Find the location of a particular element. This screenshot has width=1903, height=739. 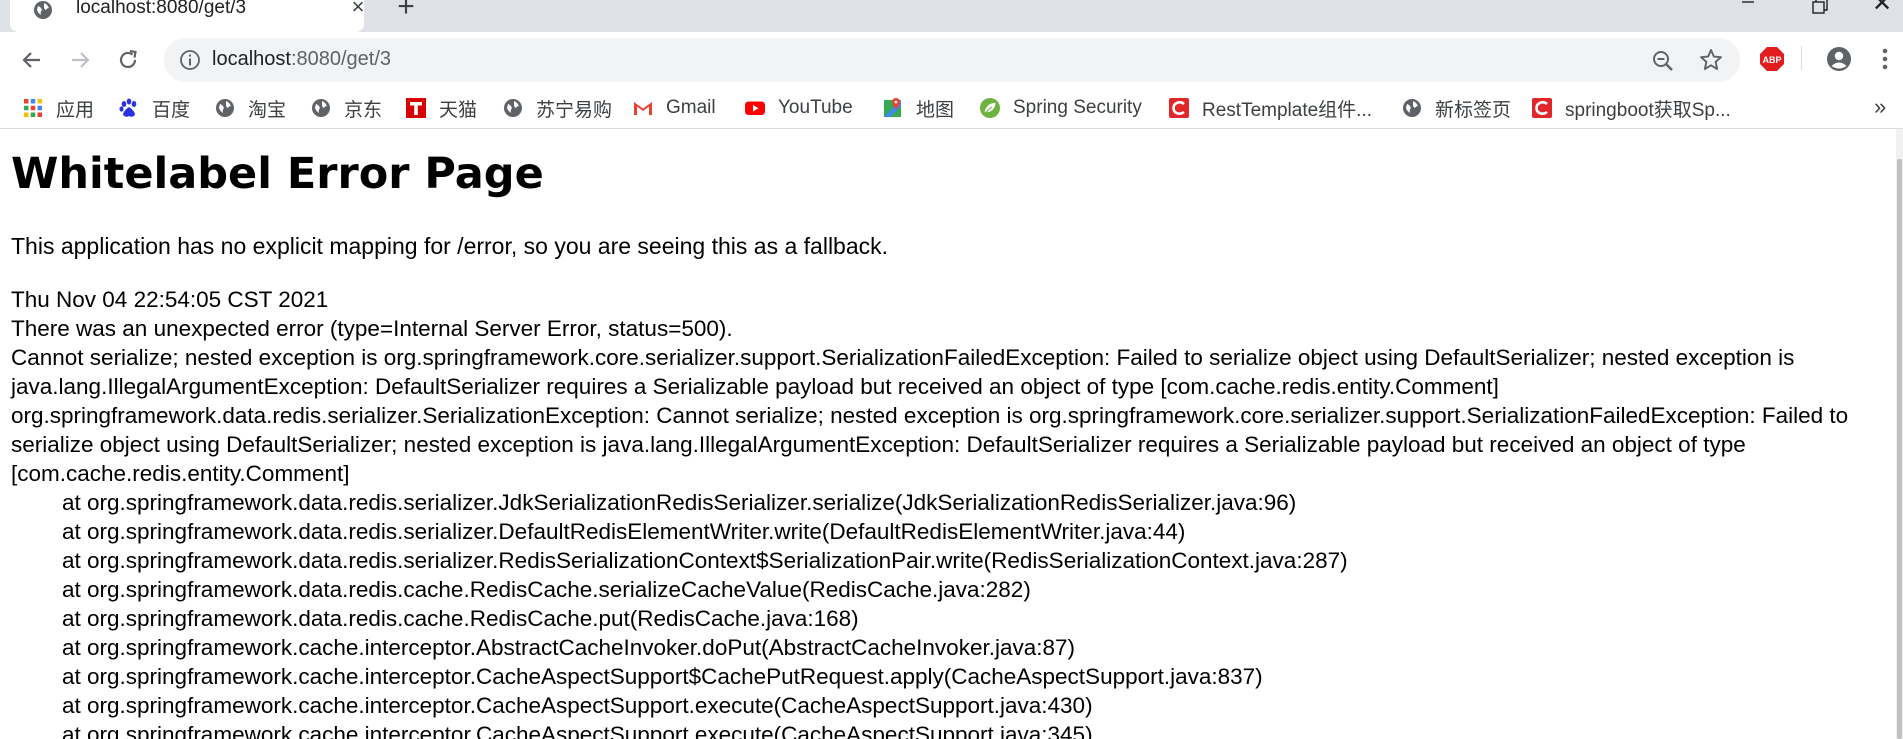

url-host: localhost is located at coordinates (251, 59).